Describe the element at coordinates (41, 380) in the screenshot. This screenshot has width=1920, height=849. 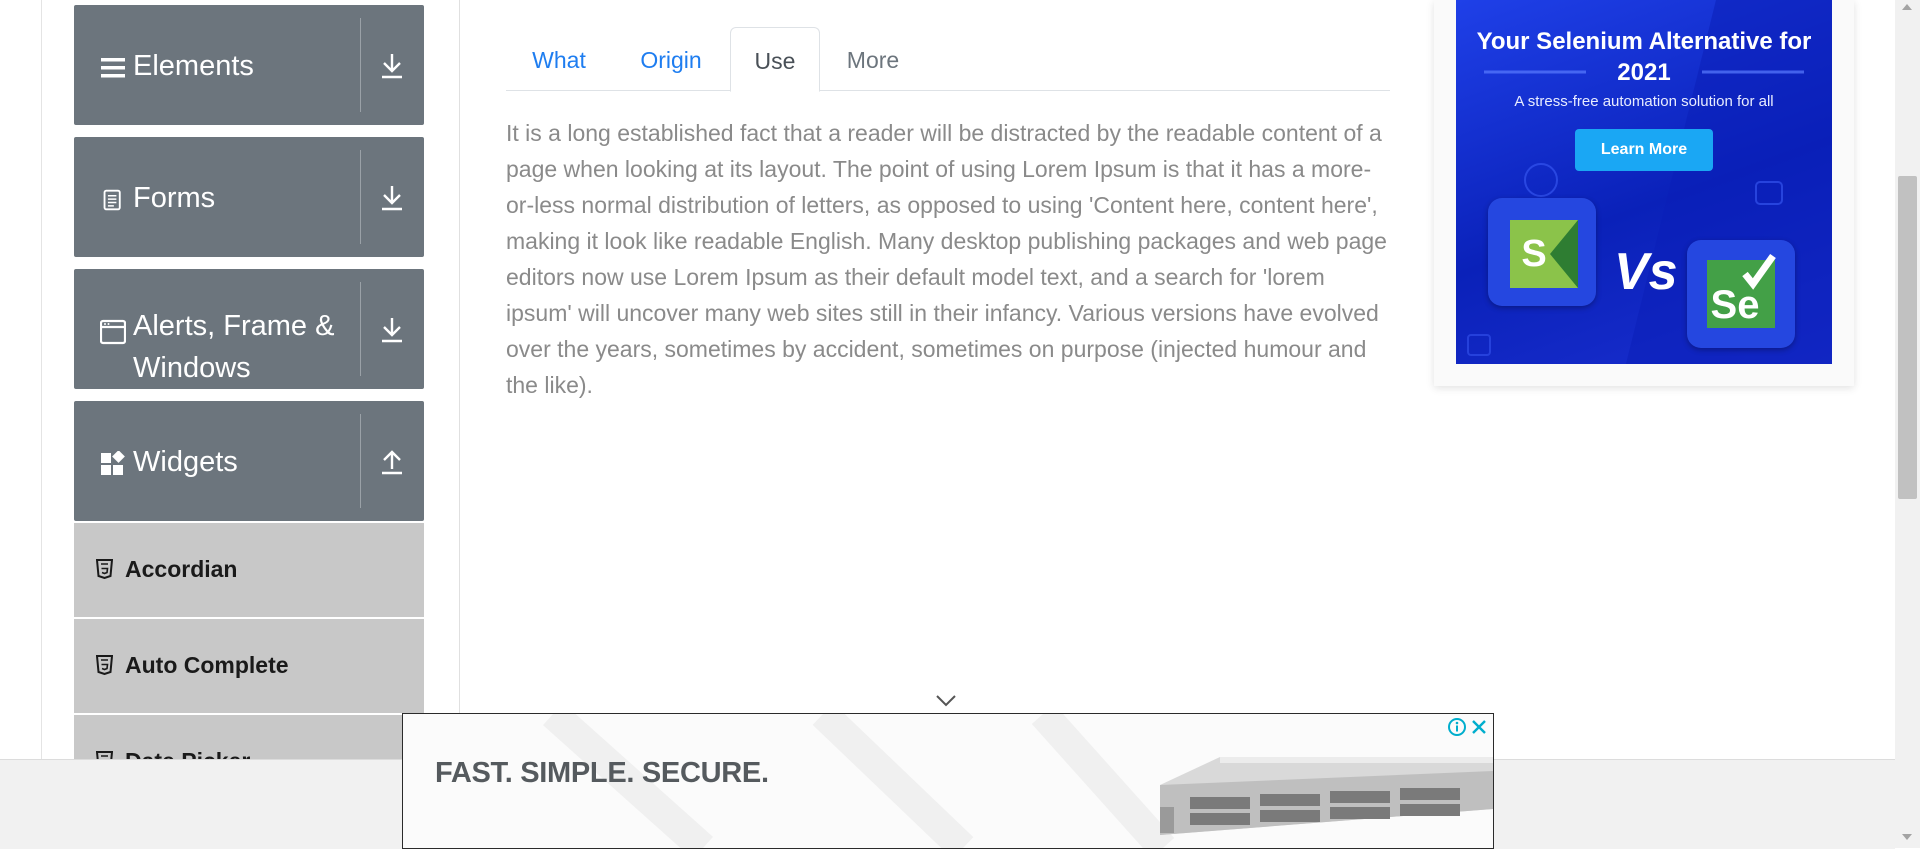
I see `left-border` at that location.